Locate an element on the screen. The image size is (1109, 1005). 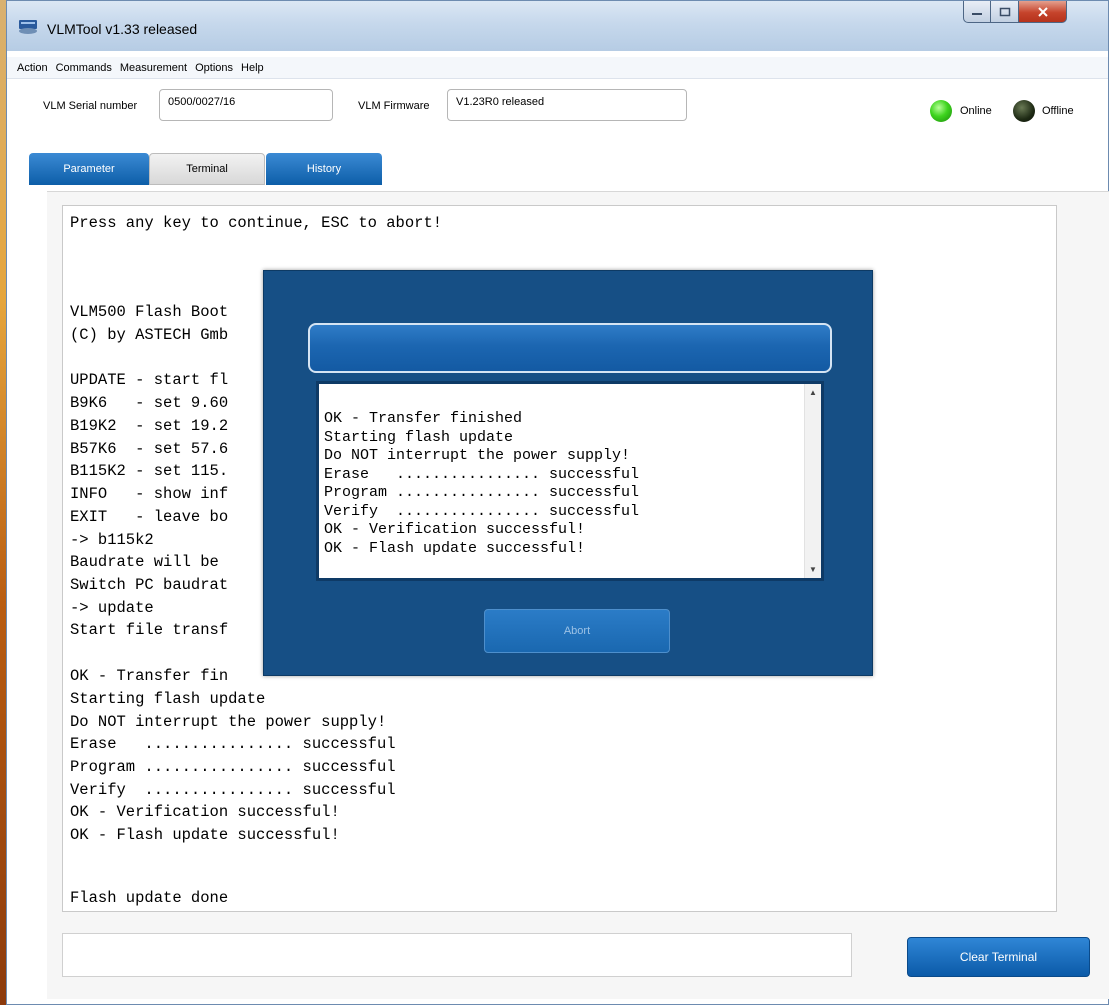
terminal-line: Switch PC baudrat is located at coordinates (149, 585).